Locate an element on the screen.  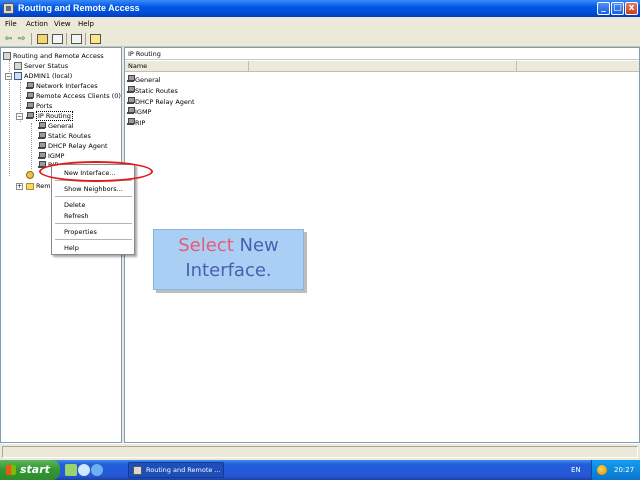
minimize-button: _ is located at coordinates (603, 8).